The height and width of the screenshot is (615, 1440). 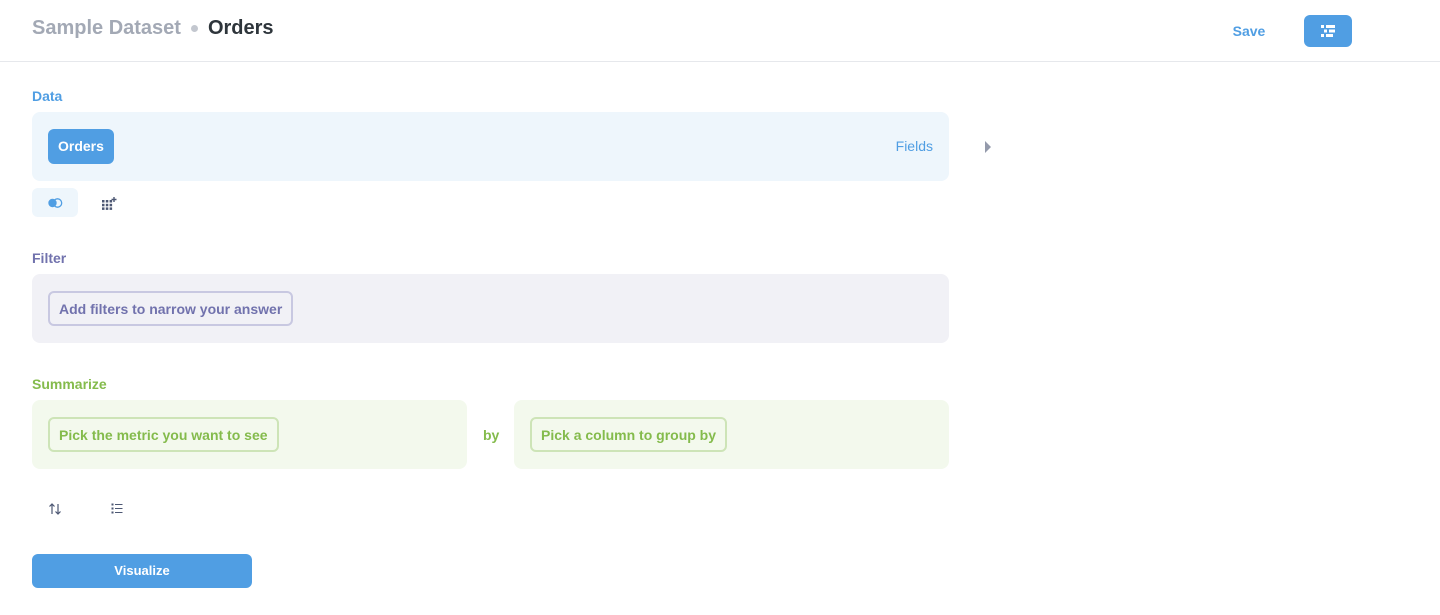 I want to click on join-icon, so click(x=55, y=202).